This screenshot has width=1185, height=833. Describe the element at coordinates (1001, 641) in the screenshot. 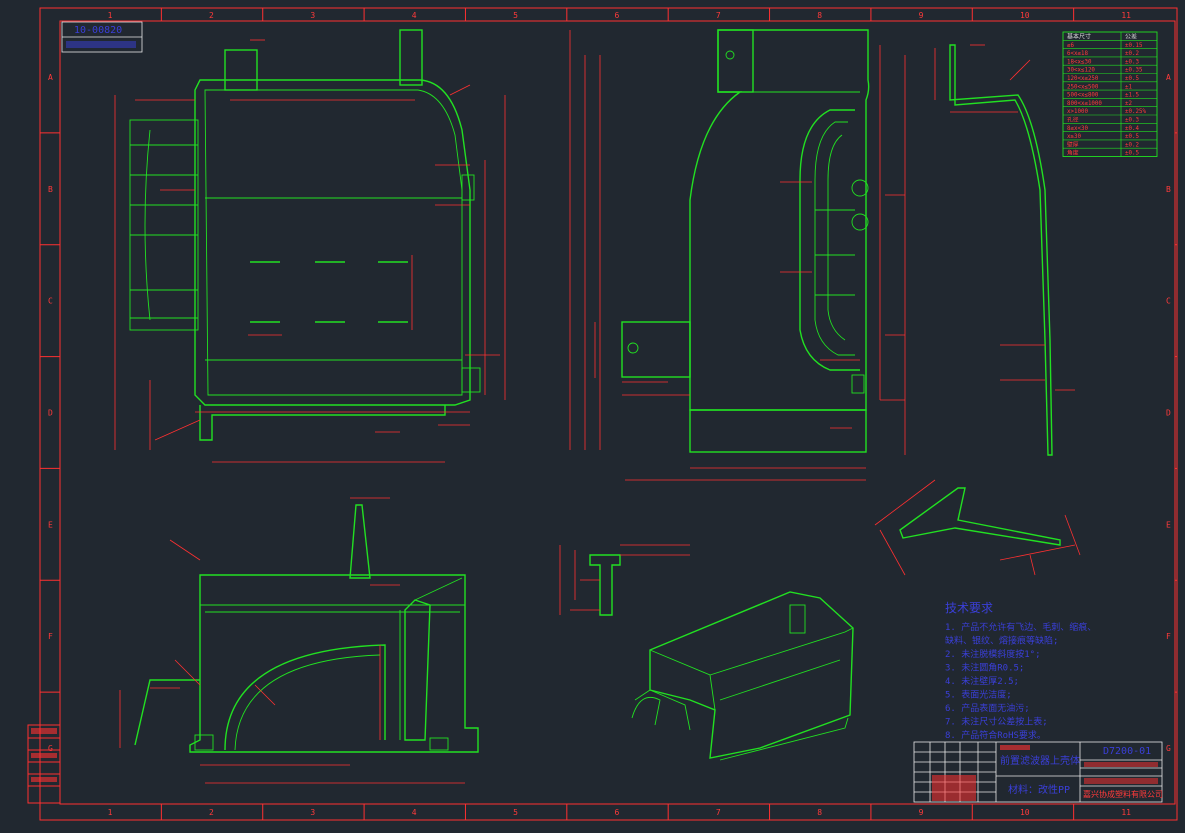

I see `tech-requirement-line: 缺料、银纹、熔接痕等缺陷;` at that location.